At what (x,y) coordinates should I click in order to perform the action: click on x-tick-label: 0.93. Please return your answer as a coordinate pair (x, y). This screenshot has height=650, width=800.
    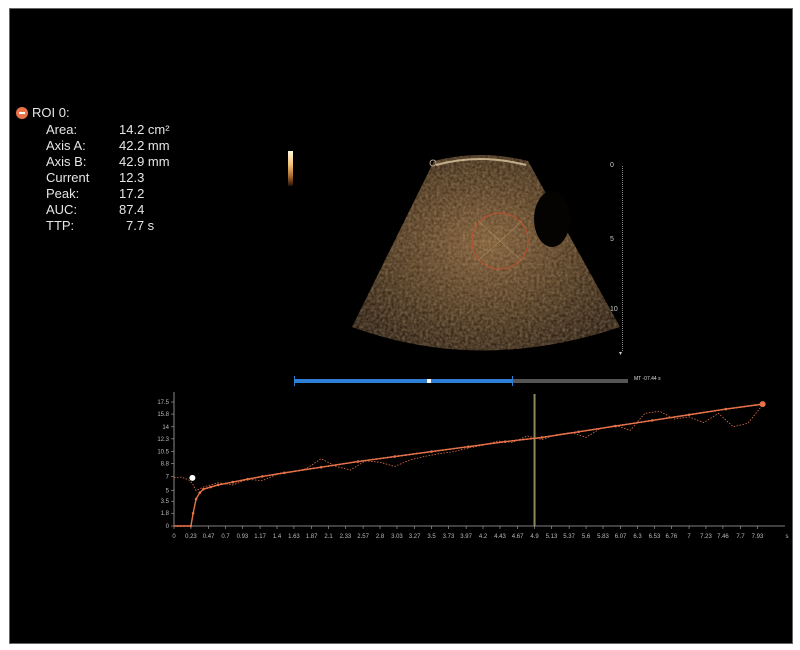
    Looking at the image, I should click on (243, 537).